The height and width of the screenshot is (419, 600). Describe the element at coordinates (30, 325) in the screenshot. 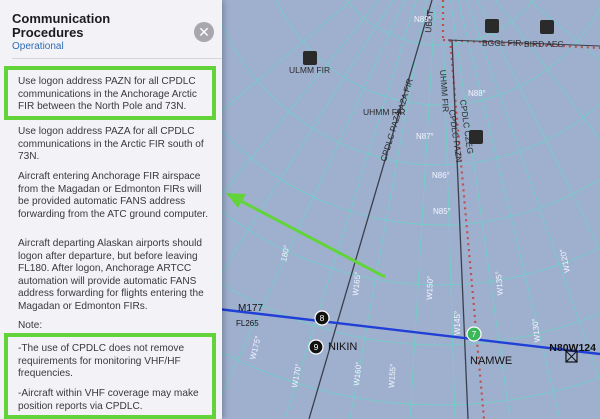

I see `note-label: Note:` at that location.